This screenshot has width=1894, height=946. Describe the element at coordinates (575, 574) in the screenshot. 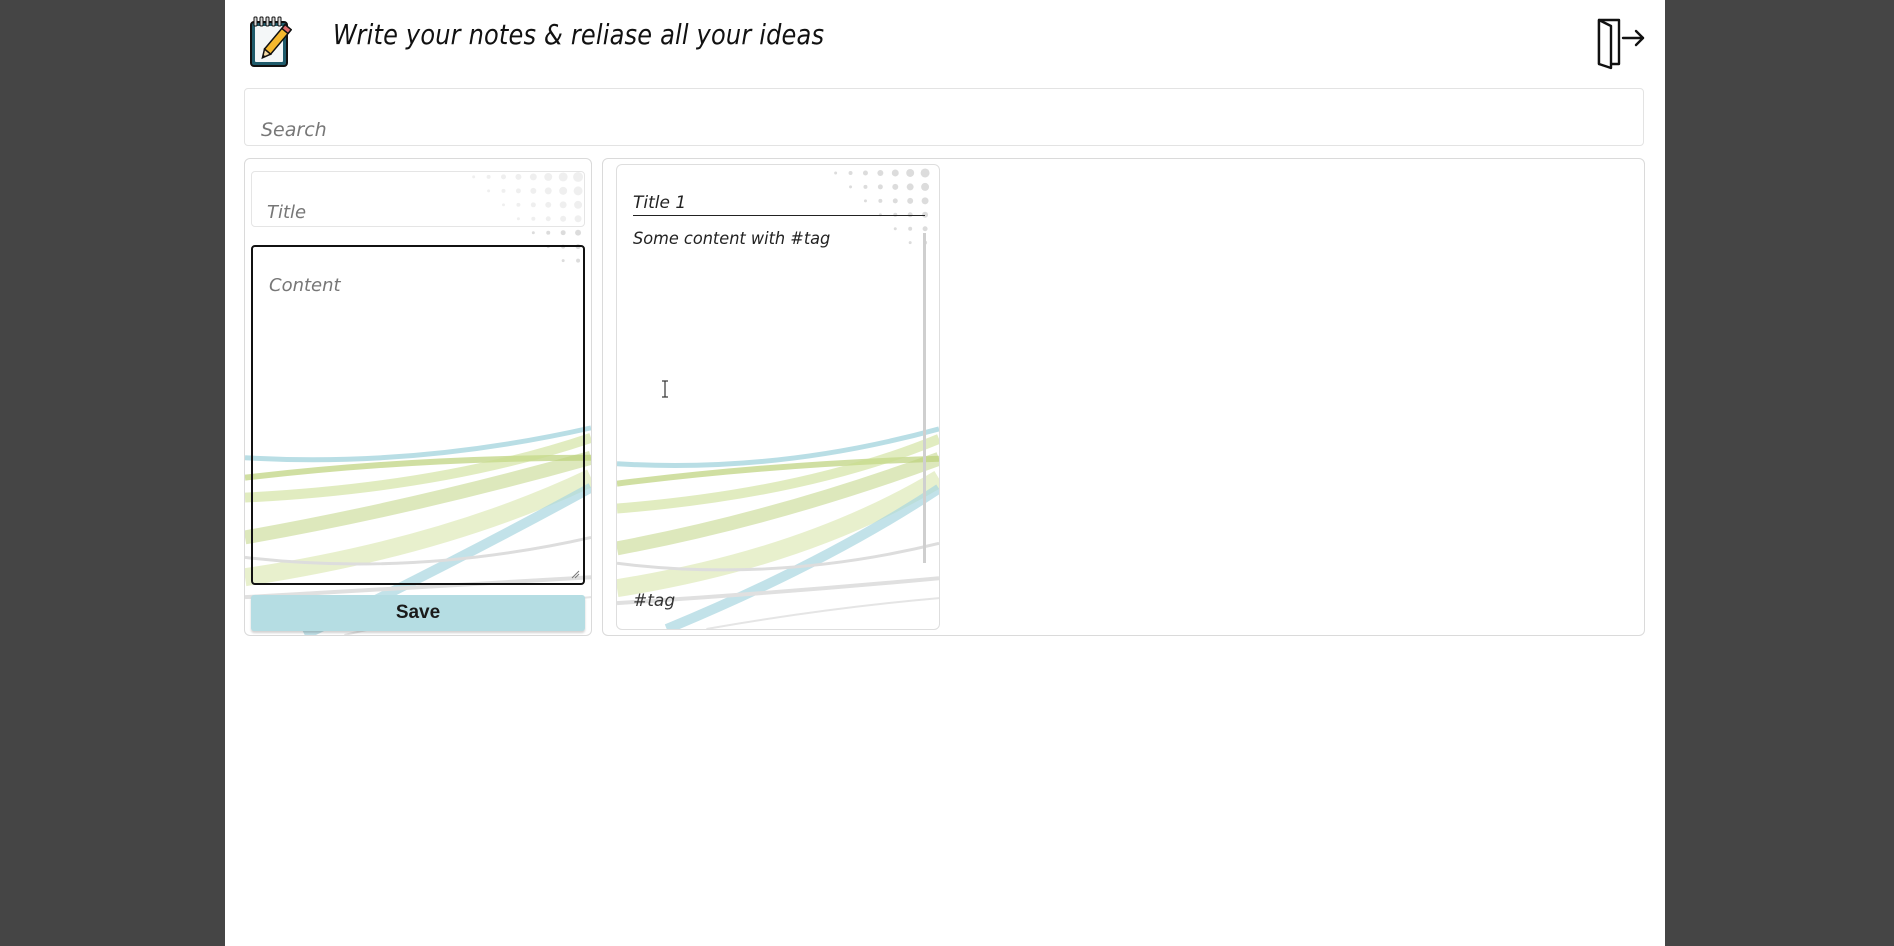

I see `resize-handle-icon` at that location.